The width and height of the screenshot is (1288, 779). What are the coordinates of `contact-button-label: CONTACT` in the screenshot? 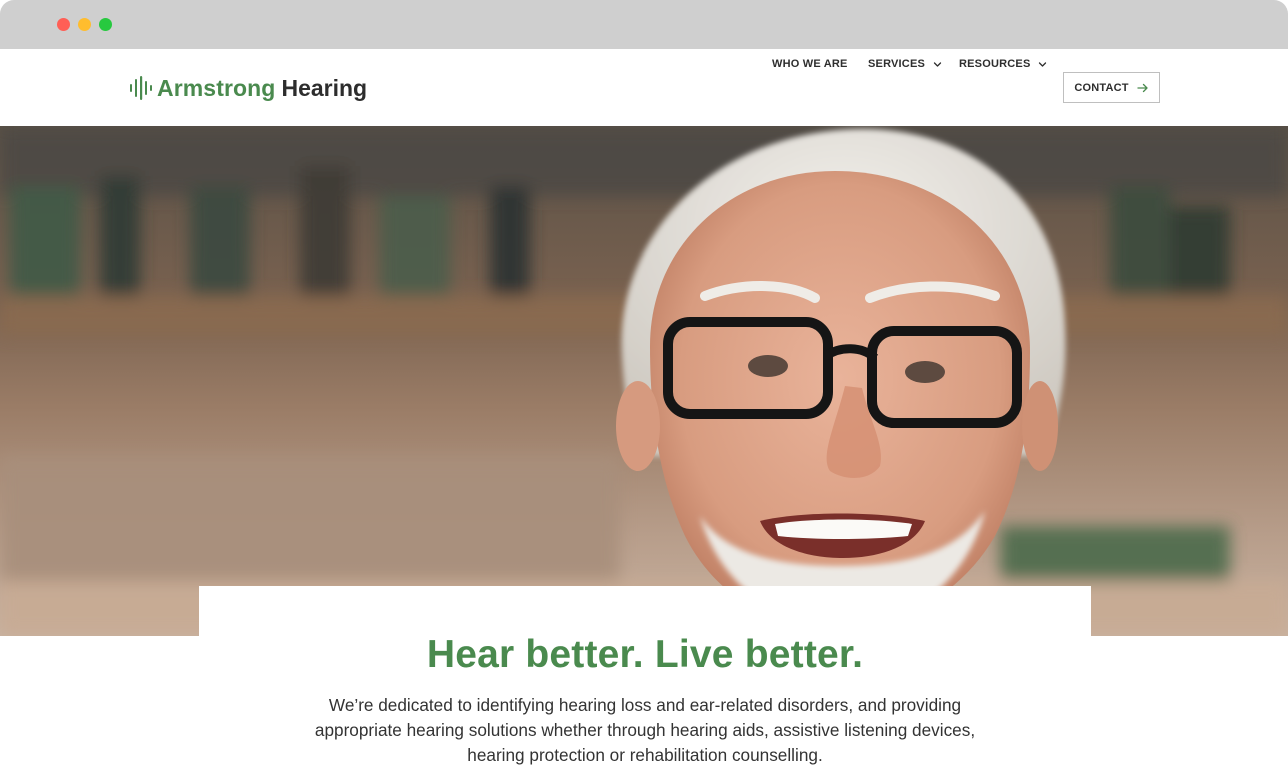 It's located at (1101, 87).